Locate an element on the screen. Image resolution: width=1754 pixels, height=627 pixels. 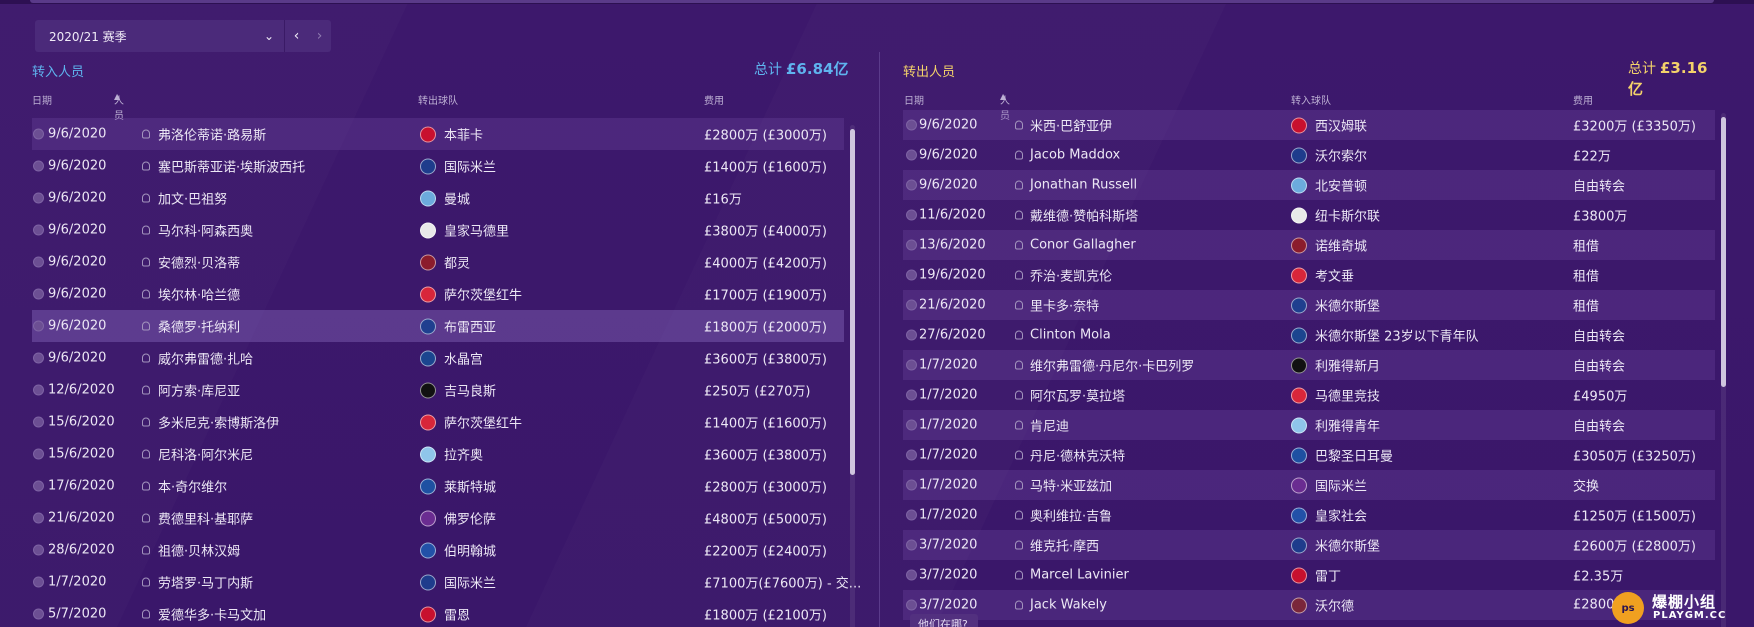
table-row: 9/6/2020 埃尔林·哈兰德 萨尔茨堡红牛 £1700万 (£1900万) is located at coordinates (438, 294).